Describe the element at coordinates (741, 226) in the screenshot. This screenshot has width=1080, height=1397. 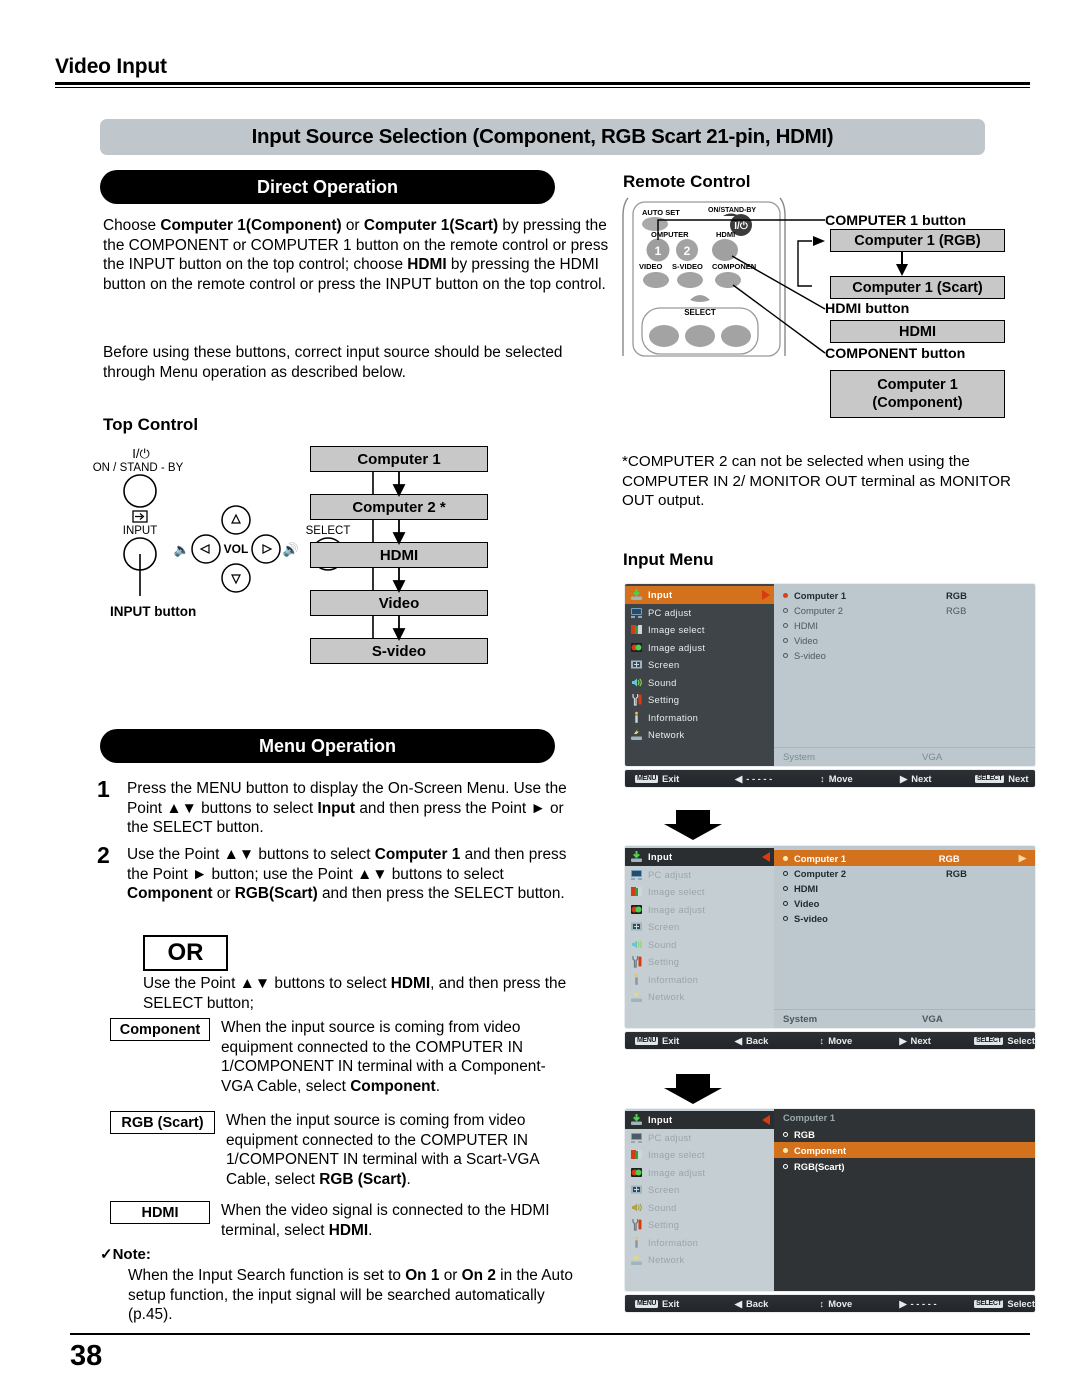
I see `svg-text: I/⏻` at that location.